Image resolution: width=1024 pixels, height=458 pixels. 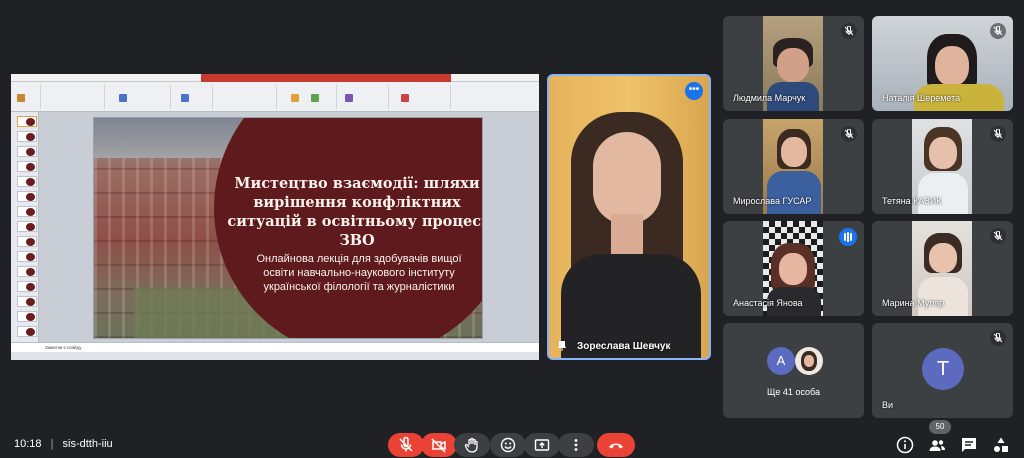 I want to click on avatar, so click(x=809, y=361).